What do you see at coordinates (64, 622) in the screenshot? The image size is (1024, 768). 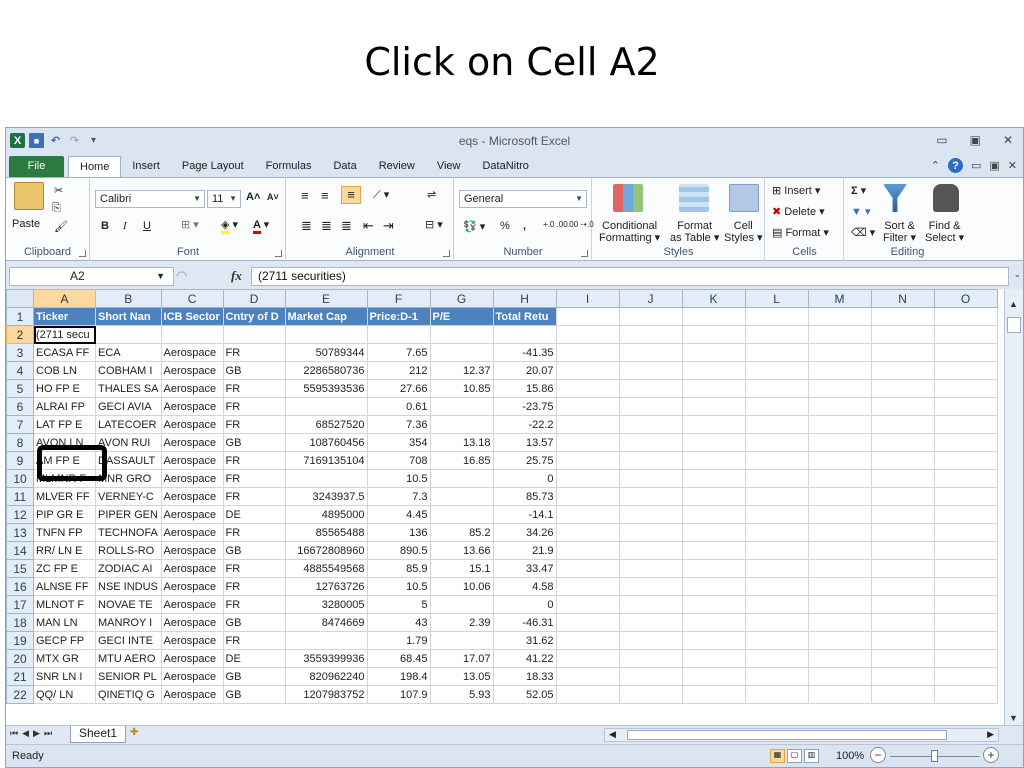 I see `cell: MAN LN` at bounding box center [64, 622].